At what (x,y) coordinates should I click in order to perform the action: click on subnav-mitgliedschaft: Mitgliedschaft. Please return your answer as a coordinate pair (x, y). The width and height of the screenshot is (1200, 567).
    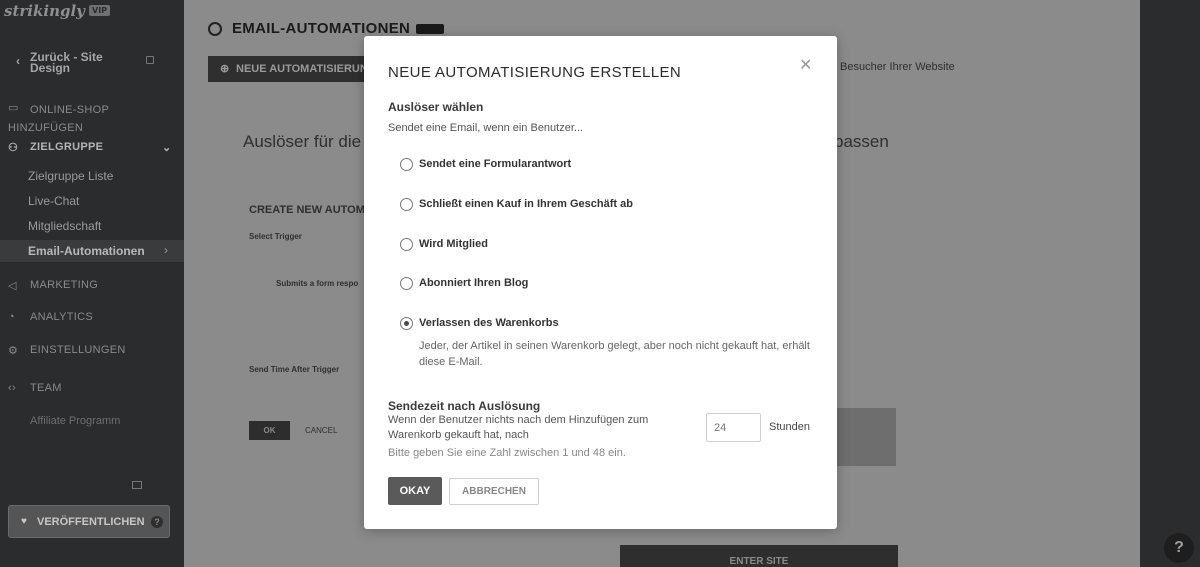
    Looking at the image, I should click on (64, 226).